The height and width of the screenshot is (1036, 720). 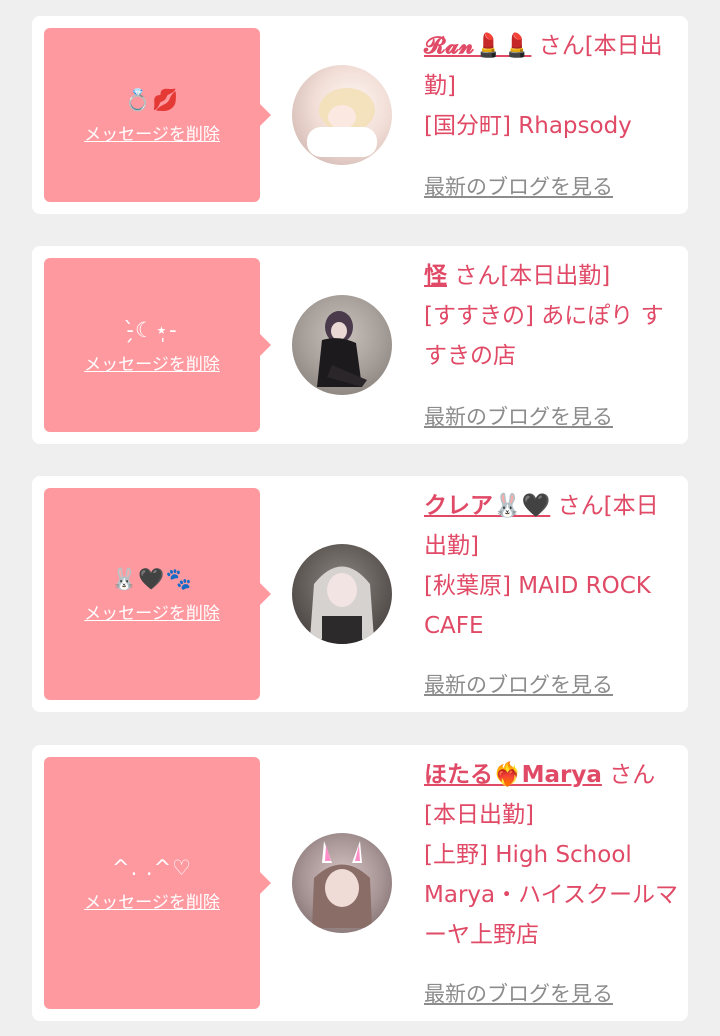 I want to click on message-bubble: 💍💋 メッセージを削除, so click(x=157, y=115).